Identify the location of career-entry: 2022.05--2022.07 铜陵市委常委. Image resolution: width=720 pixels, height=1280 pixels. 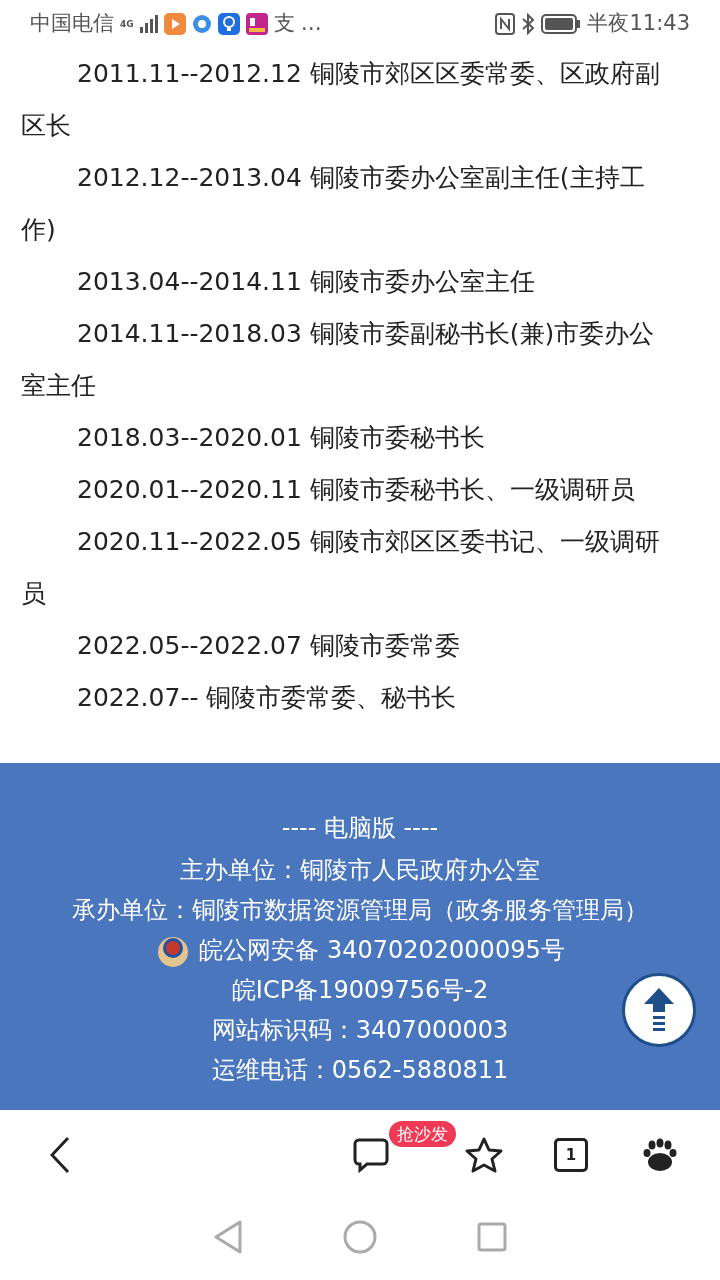
(268, 646).